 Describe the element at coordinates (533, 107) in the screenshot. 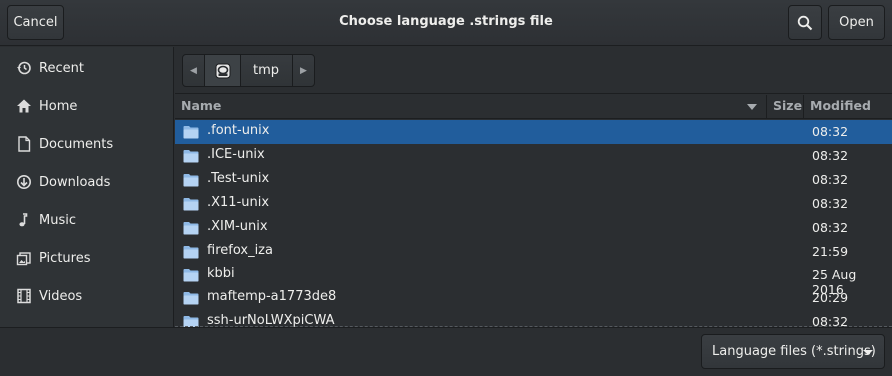

I see `column-header-row: Name Size Modified` at that location.